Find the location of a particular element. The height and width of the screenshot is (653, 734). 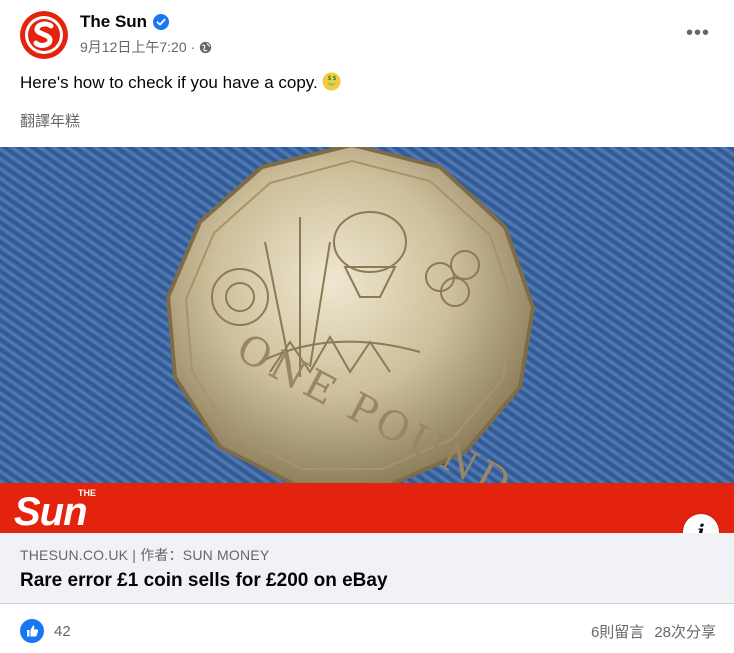

money-mouth-face-emoji-icon: $ $ is located at coordinates (332, 81).